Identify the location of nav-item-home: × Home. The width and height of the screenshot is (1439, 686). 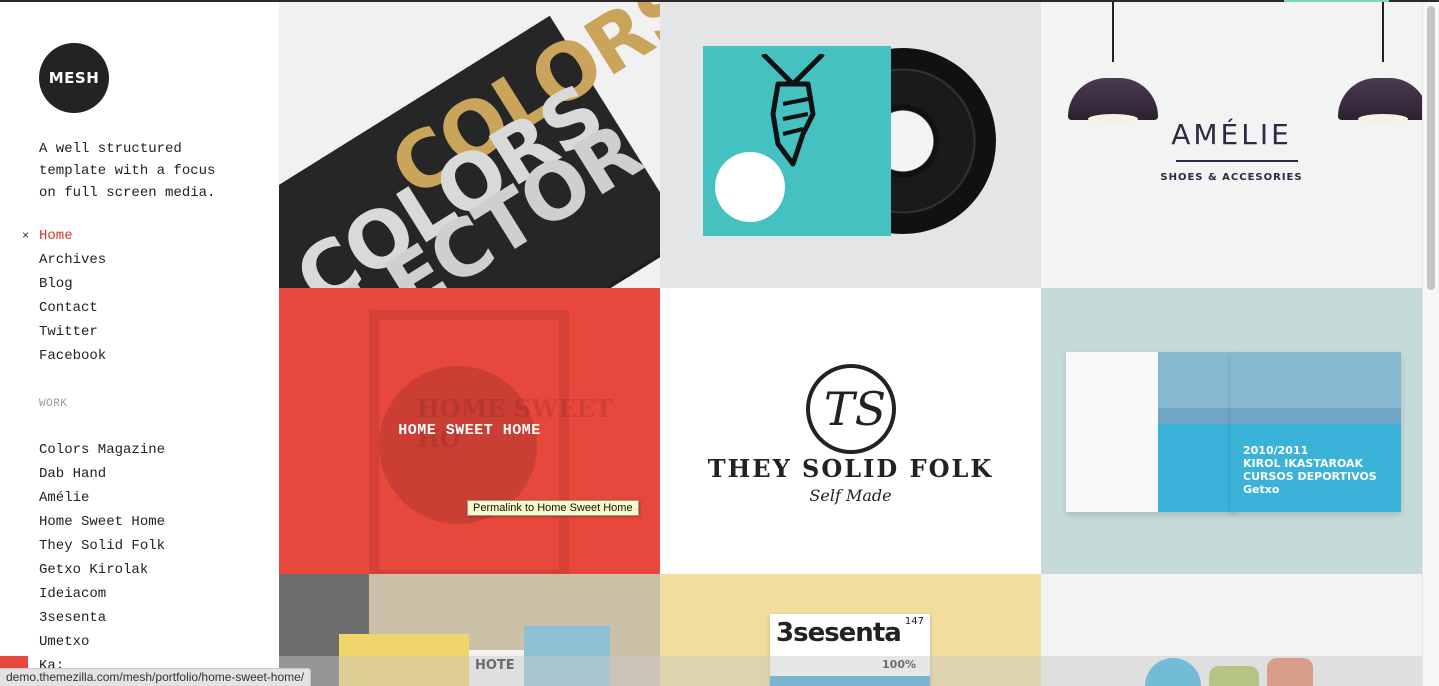
(64, 236).